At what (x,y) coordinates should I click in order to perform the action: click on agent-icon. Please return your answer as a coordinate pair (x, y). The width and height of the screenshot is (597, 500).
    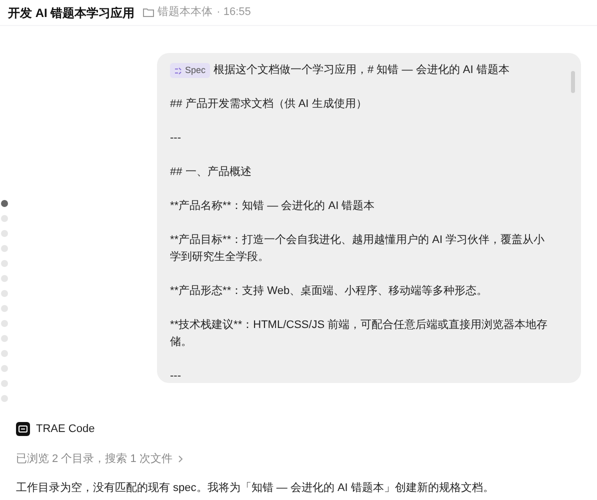
    Looking at the image, I should click on (23, 429).